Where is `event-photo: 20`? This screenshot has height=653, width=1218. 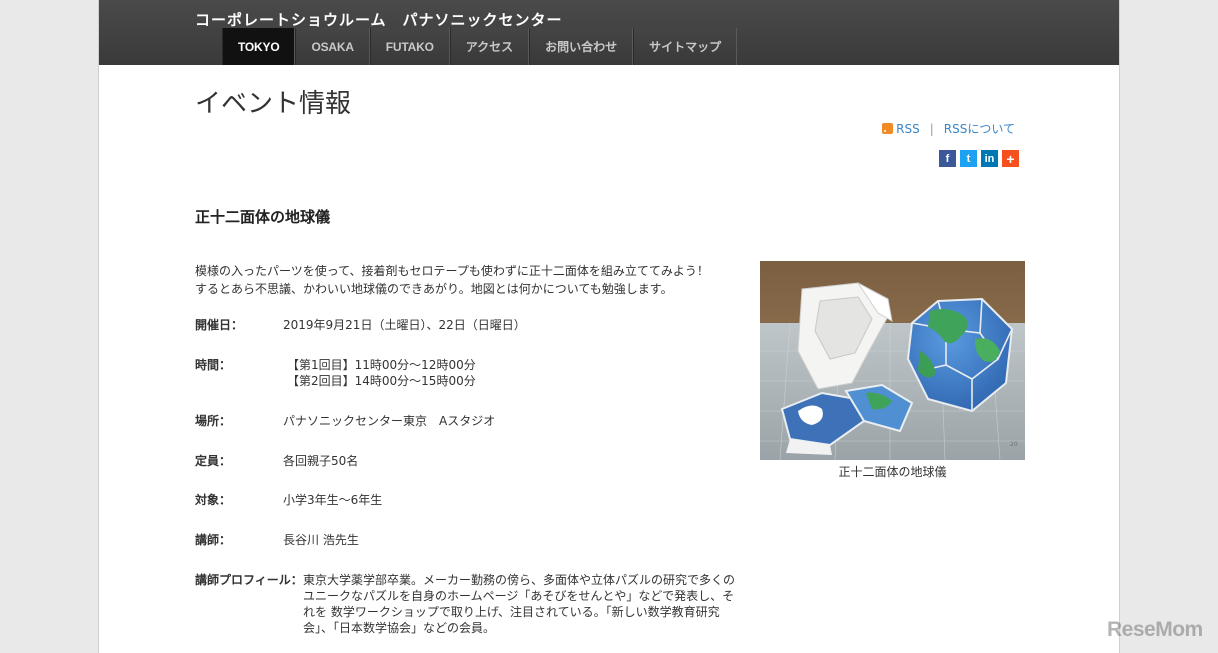
event-photo: 20 is located at coordinates (892, 360).